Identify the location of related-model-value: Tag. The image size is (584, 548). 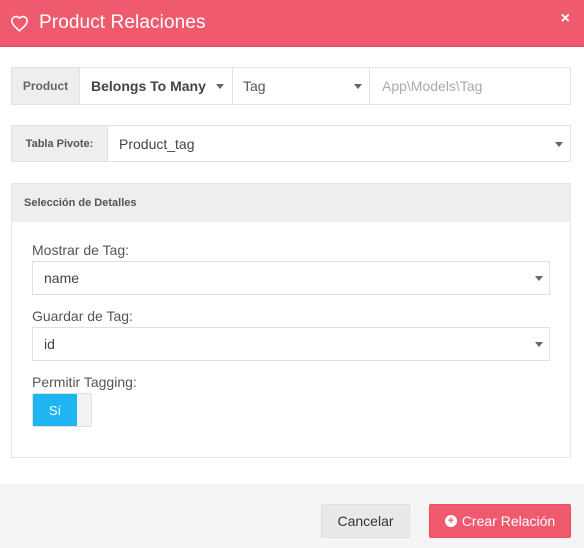
(254, 86).